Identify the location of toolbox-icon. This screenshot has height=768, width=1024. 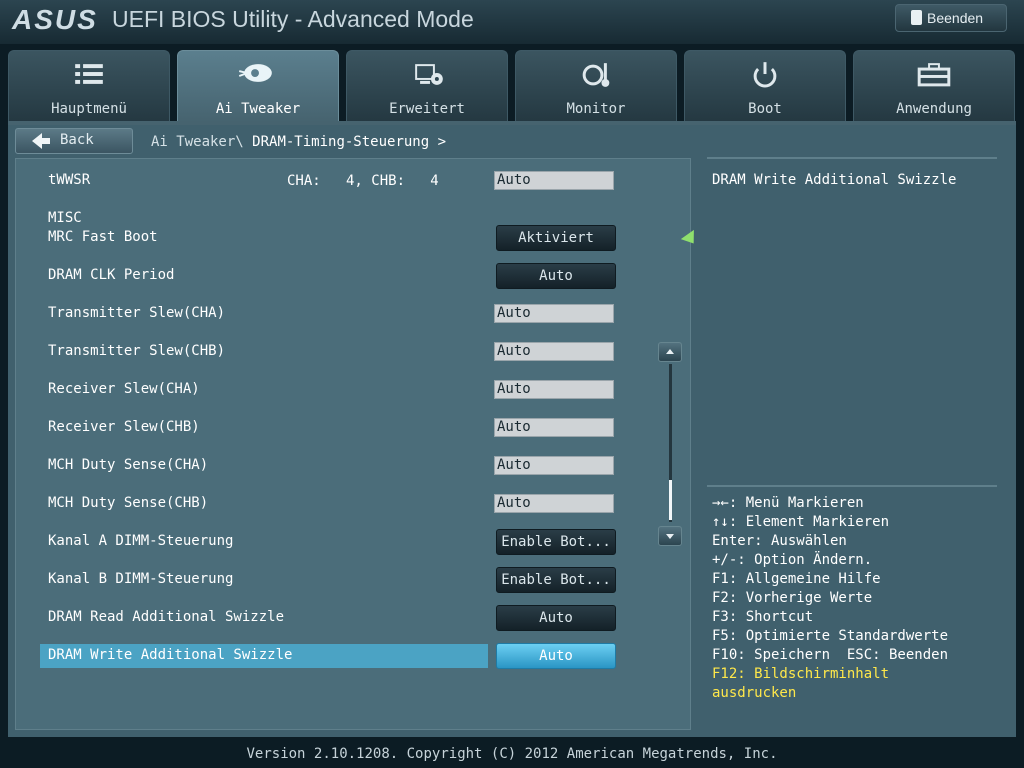
(934, 75).